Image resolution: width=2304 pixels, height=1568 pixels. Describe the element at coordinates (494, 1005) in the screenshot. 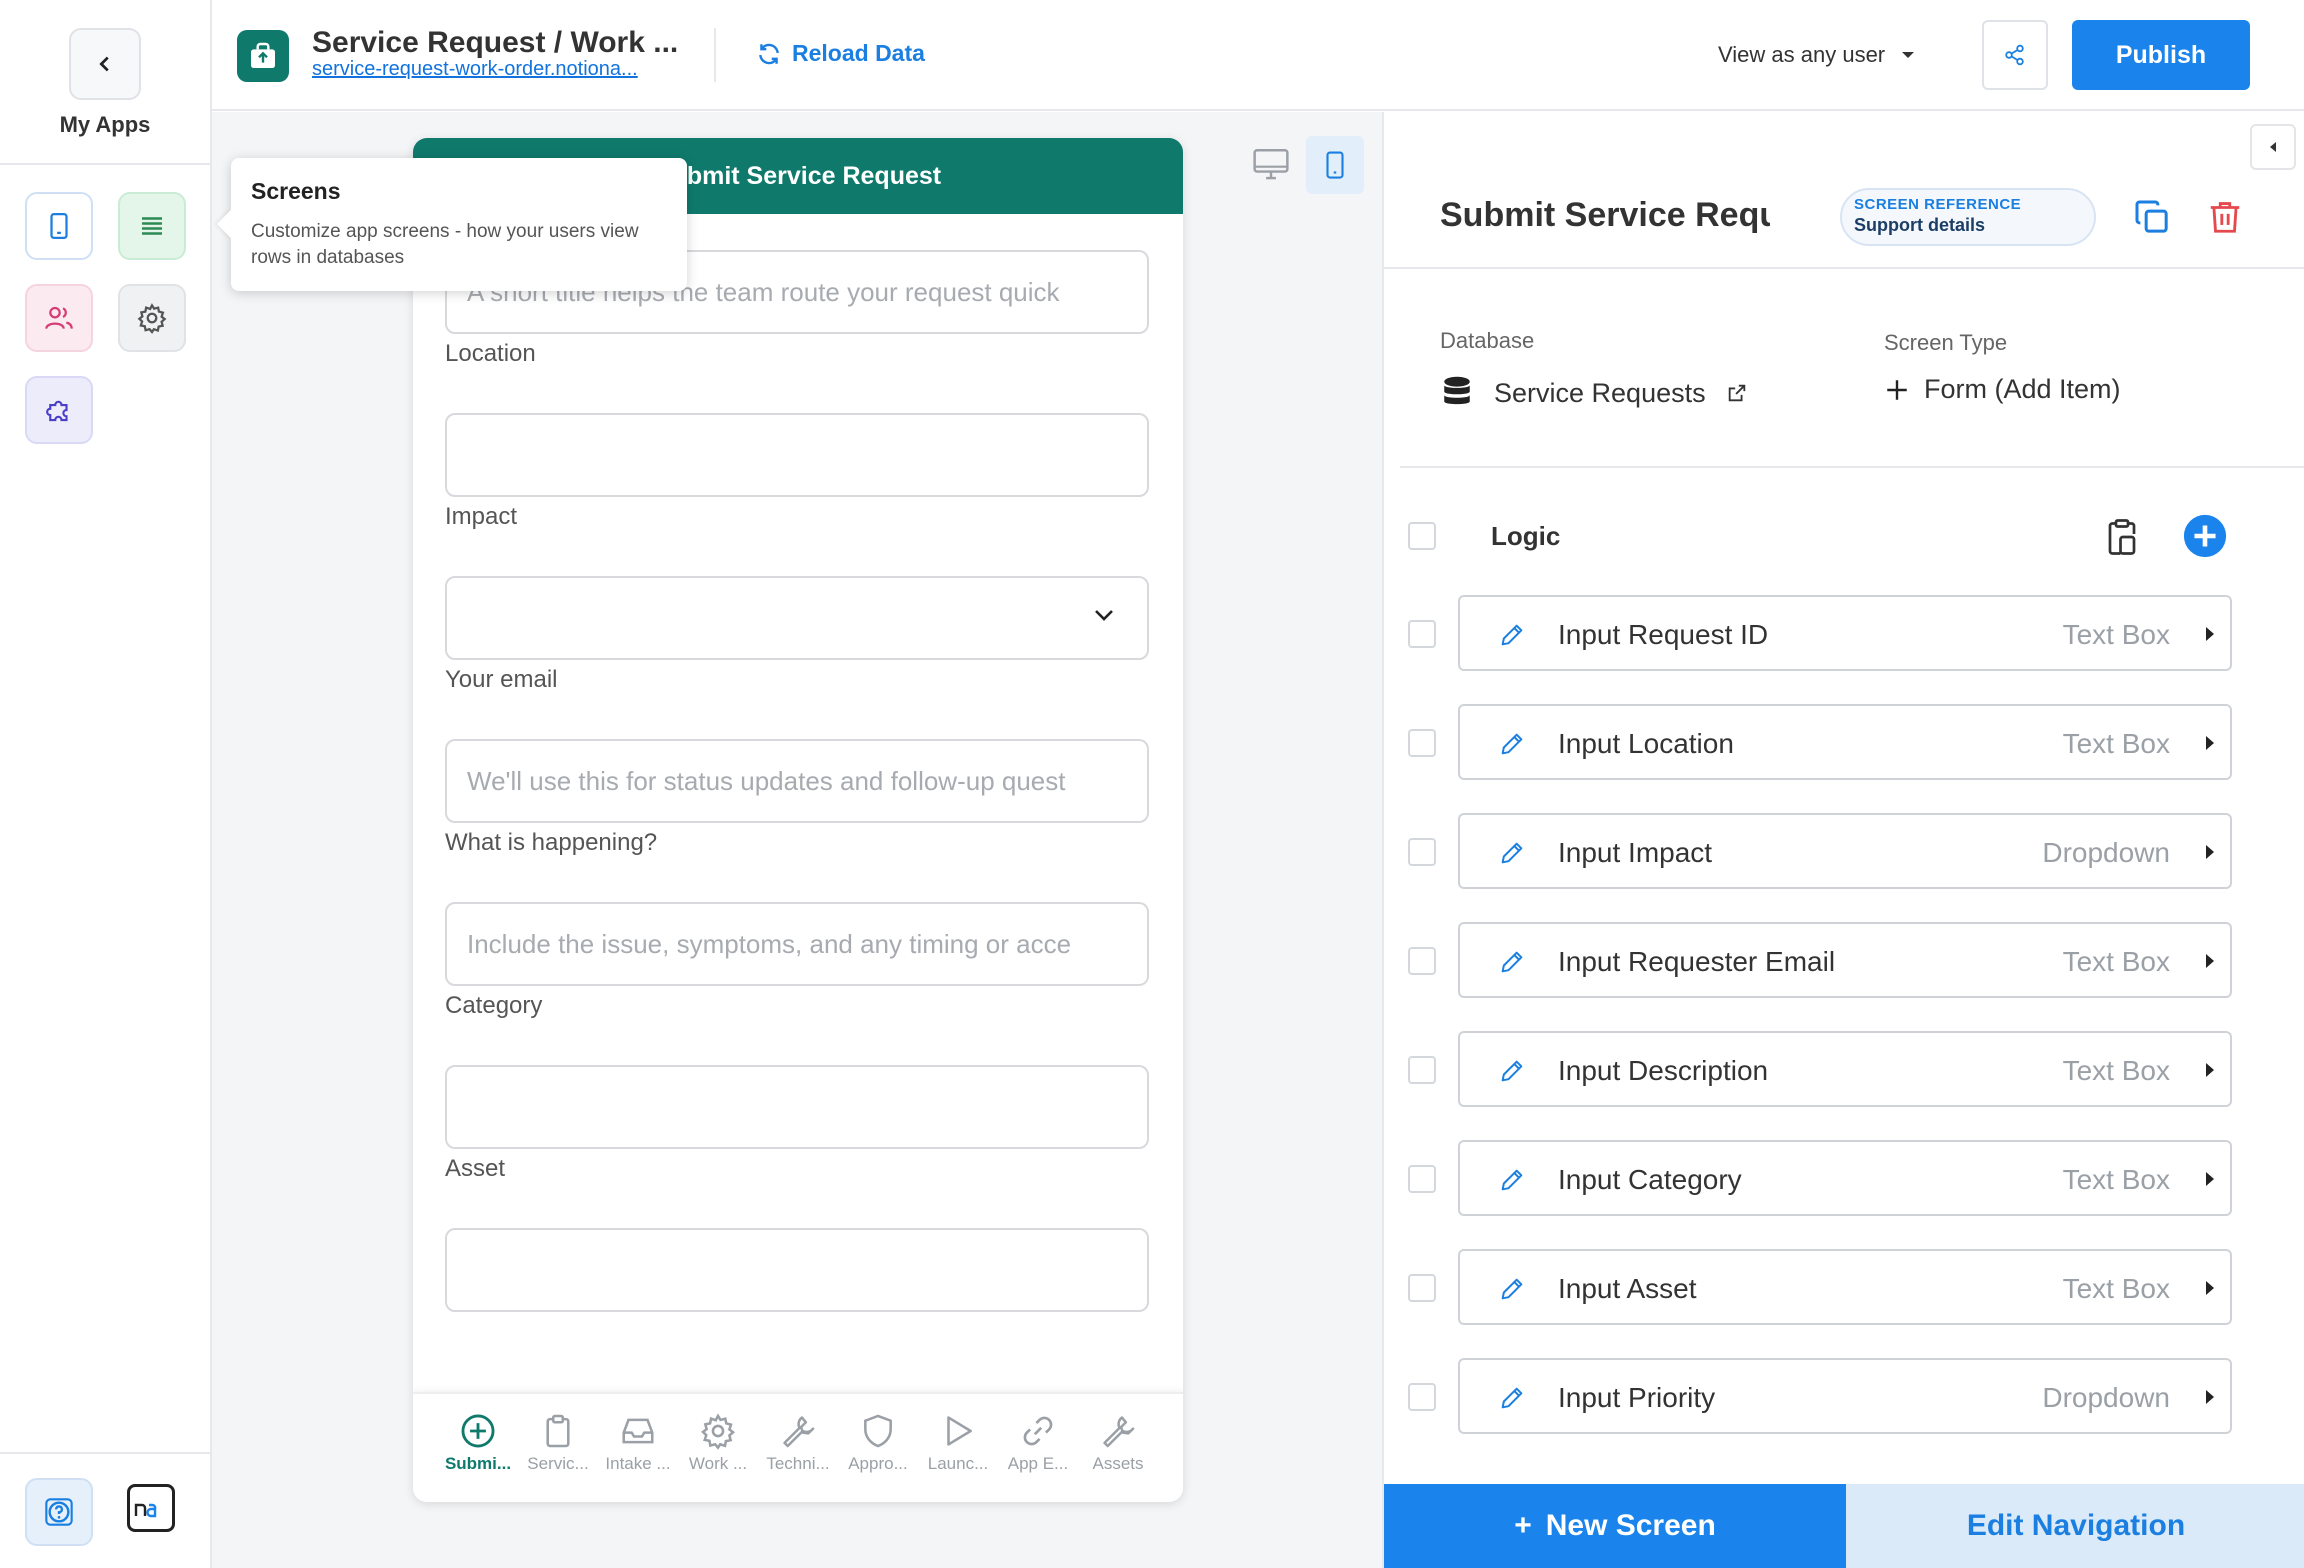

I see `category-label: Category` at that location.